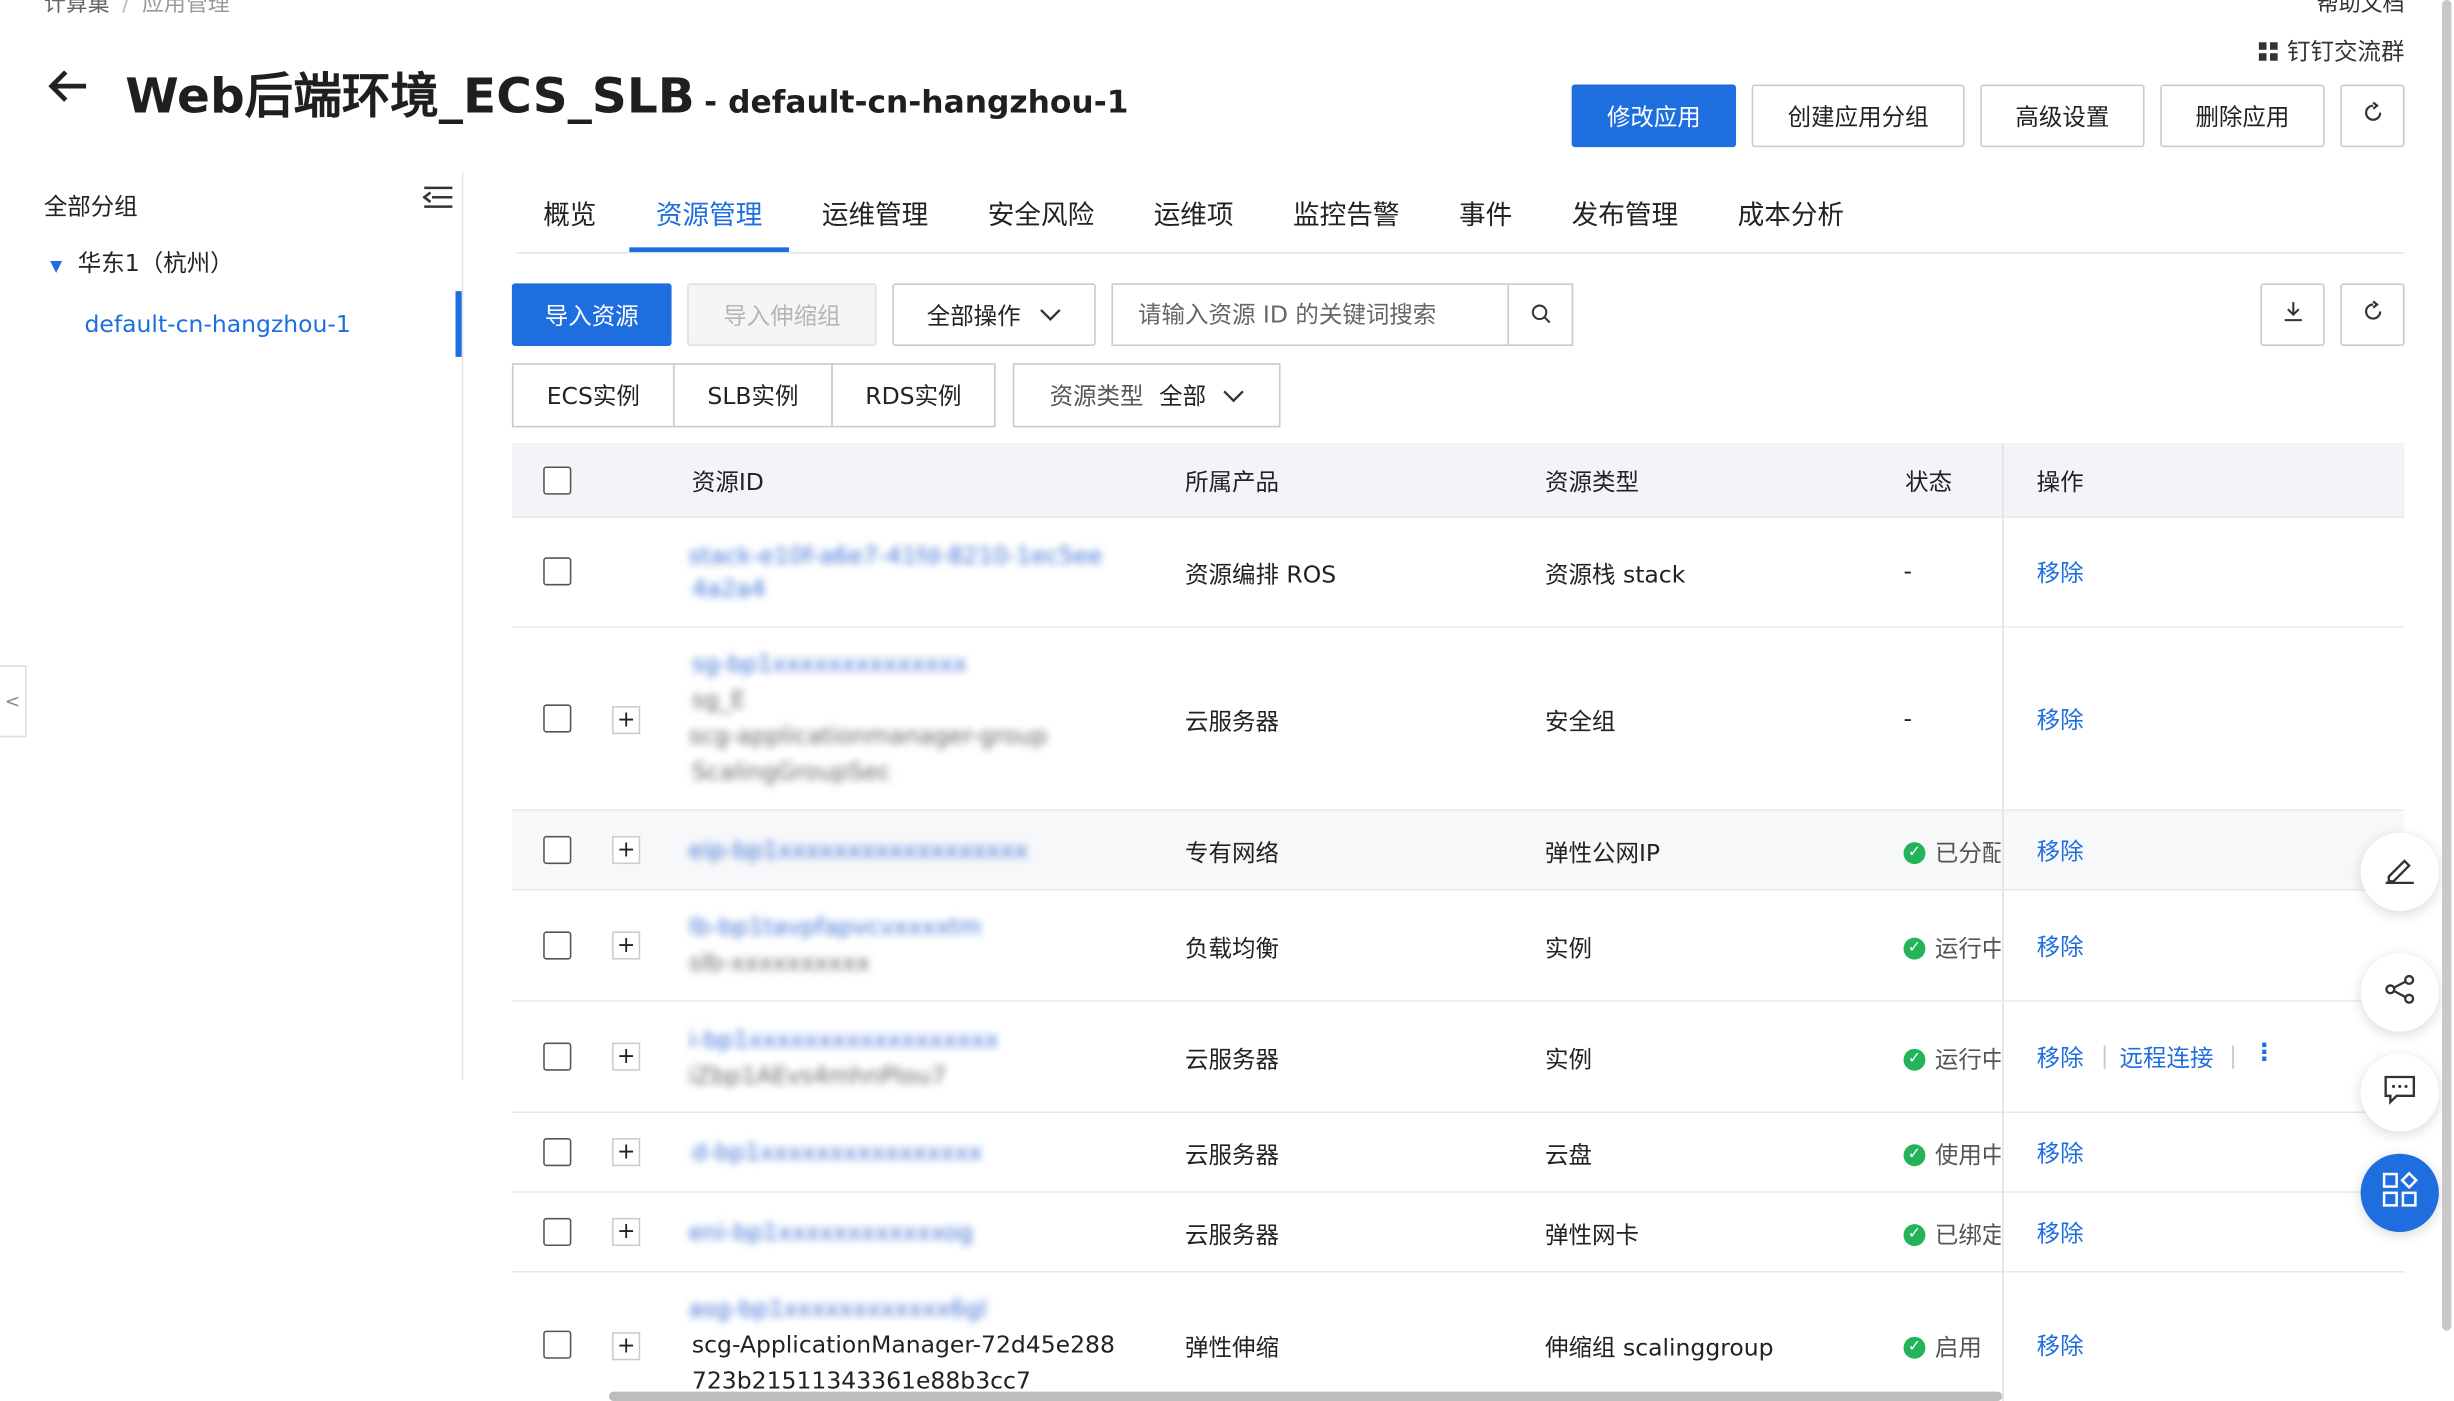 This screenshot has width=2454, height=1401. What do you see at coordinates (837, 1152) in the screenshot?
I see `resource-id-link: d-bp1xxxxxxxxxxxxxxxx` at bounding box center [837, 1152].